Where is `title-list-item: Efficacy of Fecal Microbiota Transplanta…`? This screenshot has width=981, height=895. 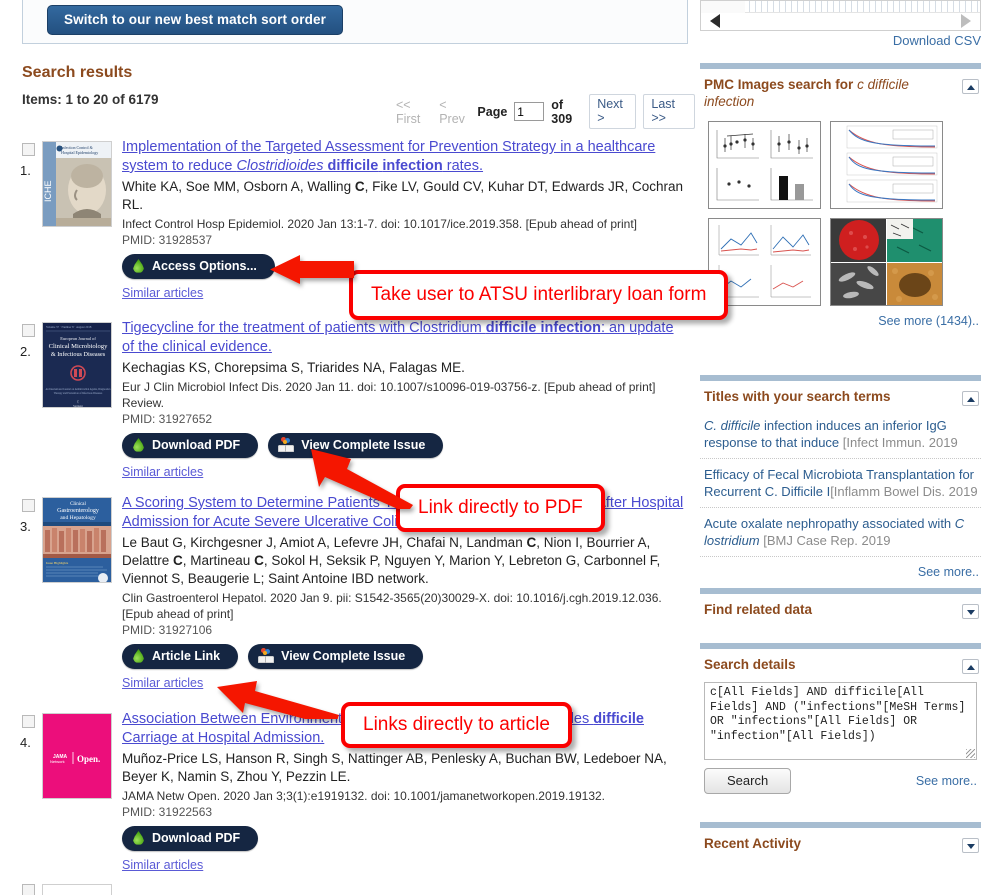 title-list-item: Efficacy of Fecal Microbiota Transplanta… is located at coordinates (840, 483).